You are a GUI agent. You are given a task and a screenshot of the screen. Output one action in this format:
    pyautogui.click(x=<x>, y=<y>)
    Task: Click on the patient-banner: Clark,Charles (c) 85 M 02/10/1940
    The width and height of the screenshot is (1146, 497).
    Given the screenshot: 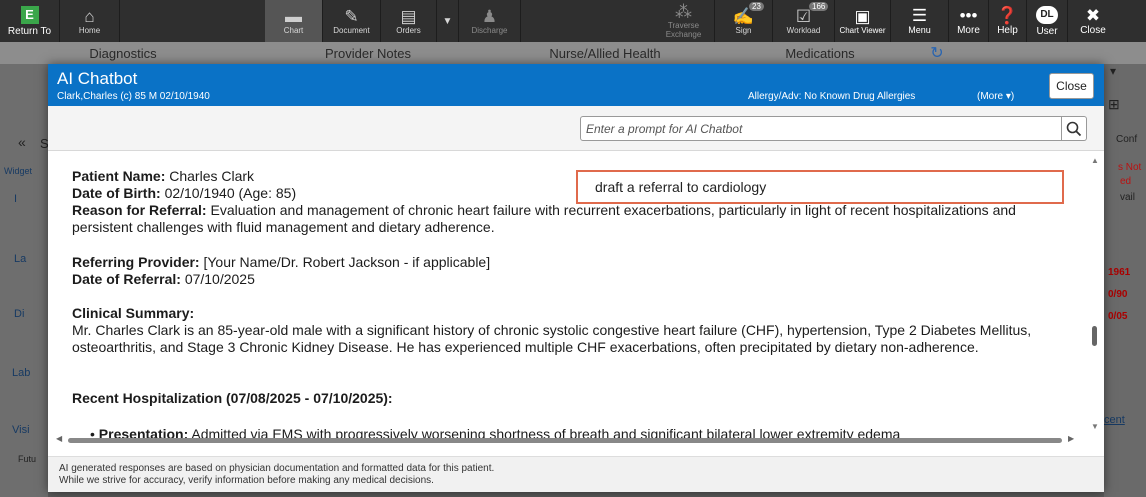 What is the action you would take?
    pyautogui.click(x=133, y=96)
    